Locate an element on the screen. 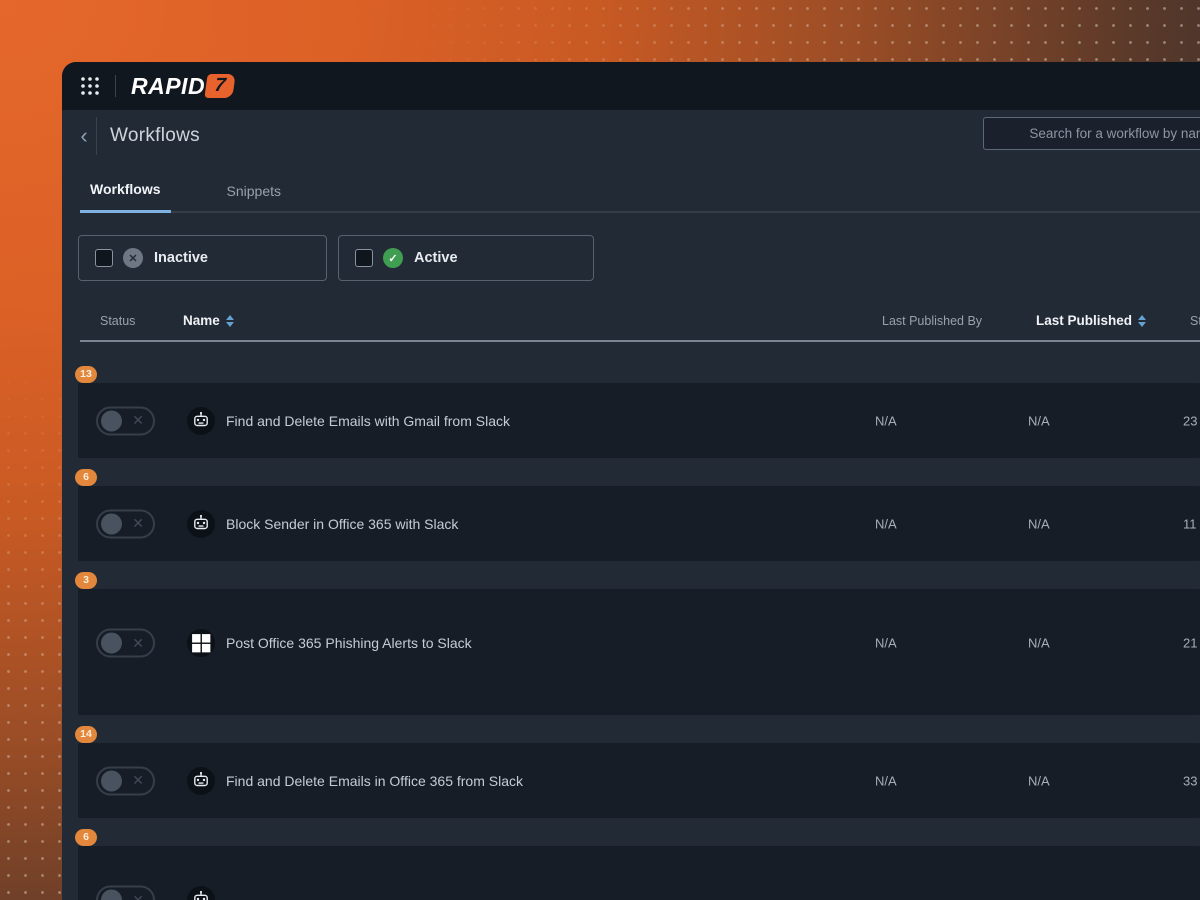 This screenshot has height=900, width=1200. workflow-row: 6 ✕ is located at coordinates (631, 863).